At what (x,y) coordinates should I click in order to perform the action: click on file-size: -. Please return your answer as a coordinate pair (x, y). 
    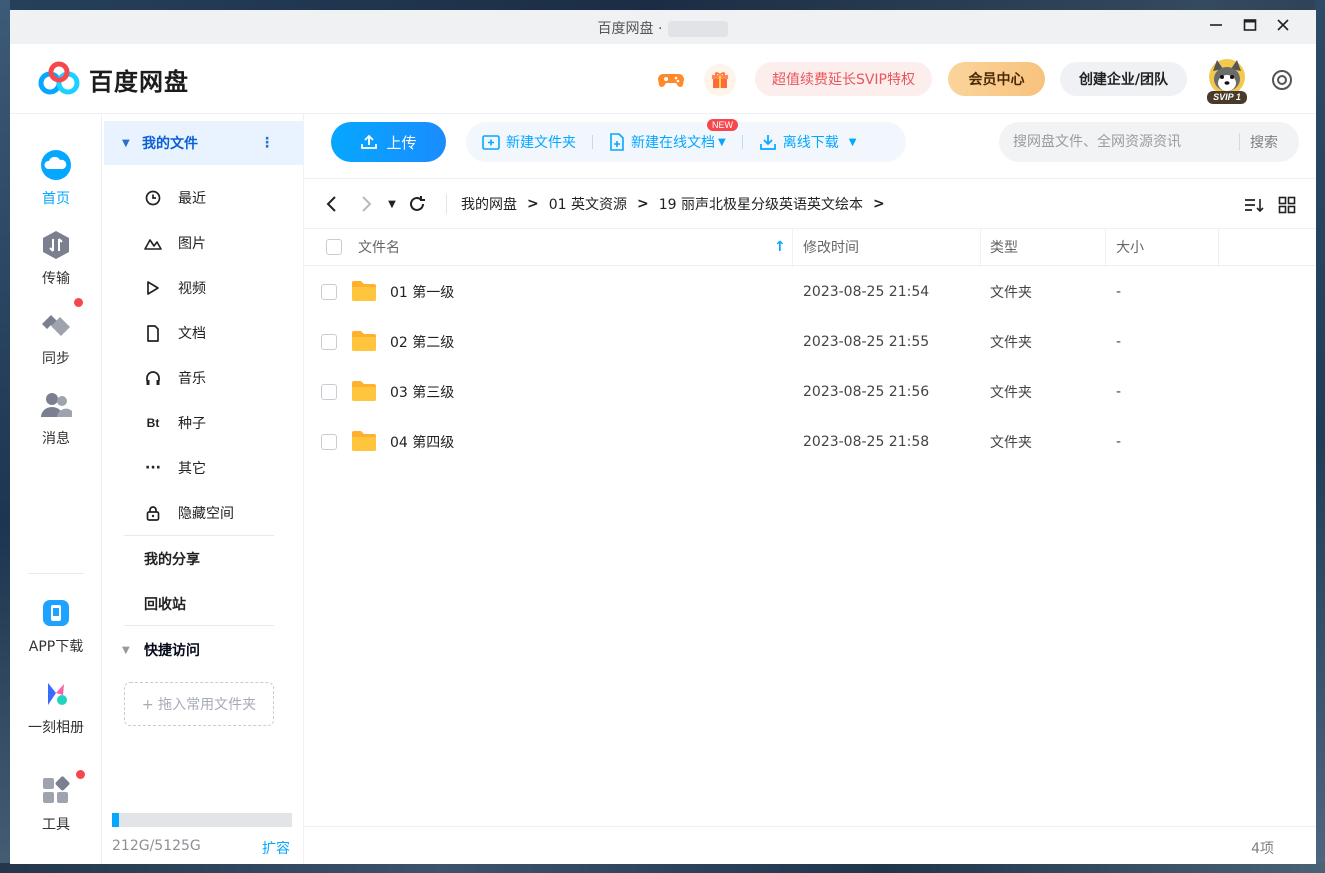
    Looking at the image, I should click on (1119, 392).